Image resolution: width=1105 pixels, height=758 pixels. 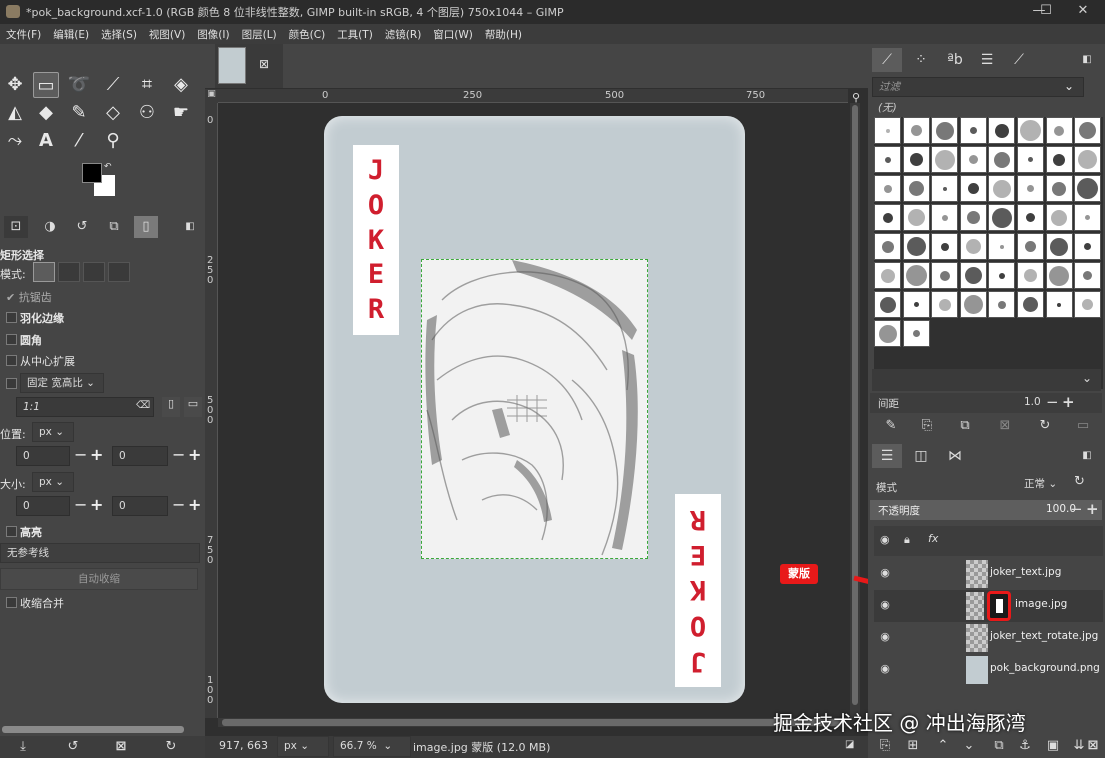 I want to click on configure-tab-icon: ◧, so click(x=1087, y=60).